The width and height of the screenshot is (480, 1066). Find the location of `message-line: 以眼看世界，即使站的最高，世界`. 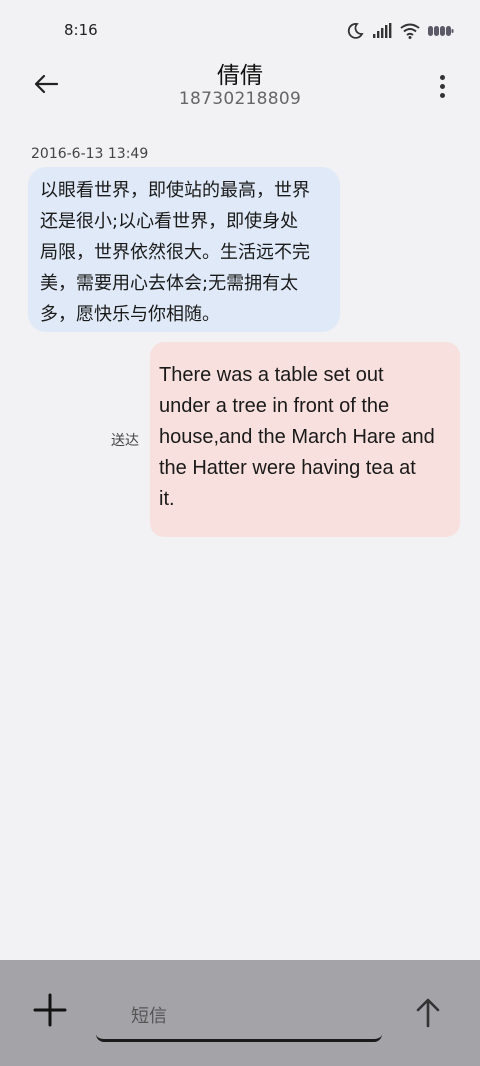

message-line: 以眼看世界，即使站的最高，世界 is located at coordinates (175, 190).